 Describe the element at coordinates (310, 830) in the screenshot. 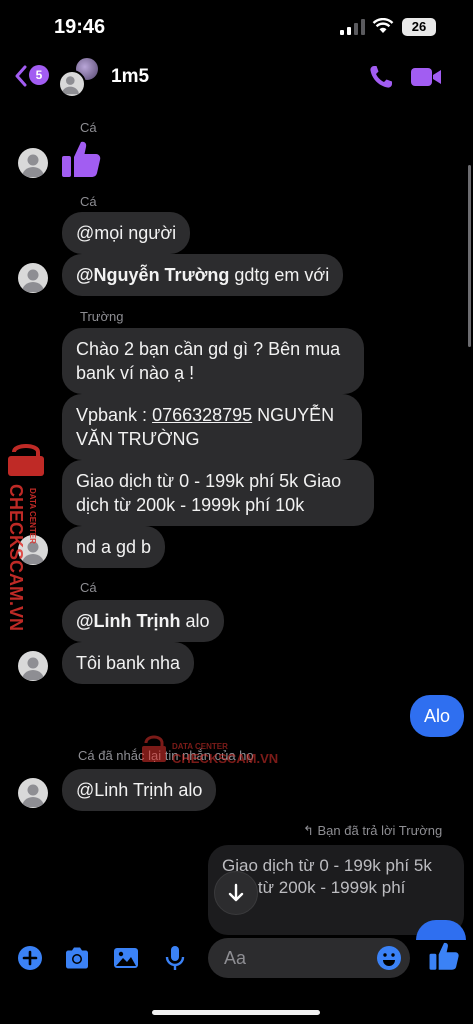

I see `reply-arrow-icon: ↰` at that location.